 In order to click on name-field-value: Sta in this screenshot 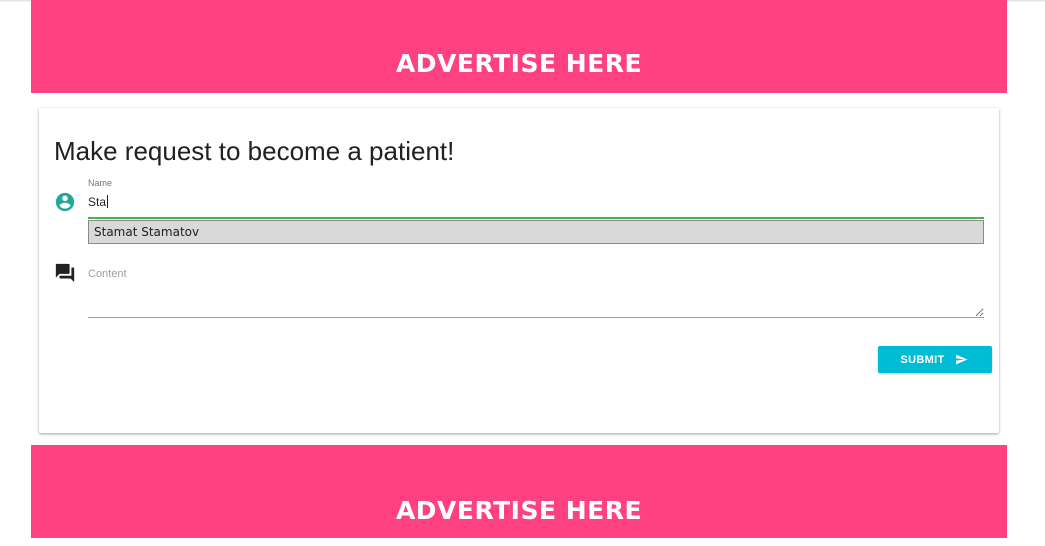, I will do `click(97, 202)`.